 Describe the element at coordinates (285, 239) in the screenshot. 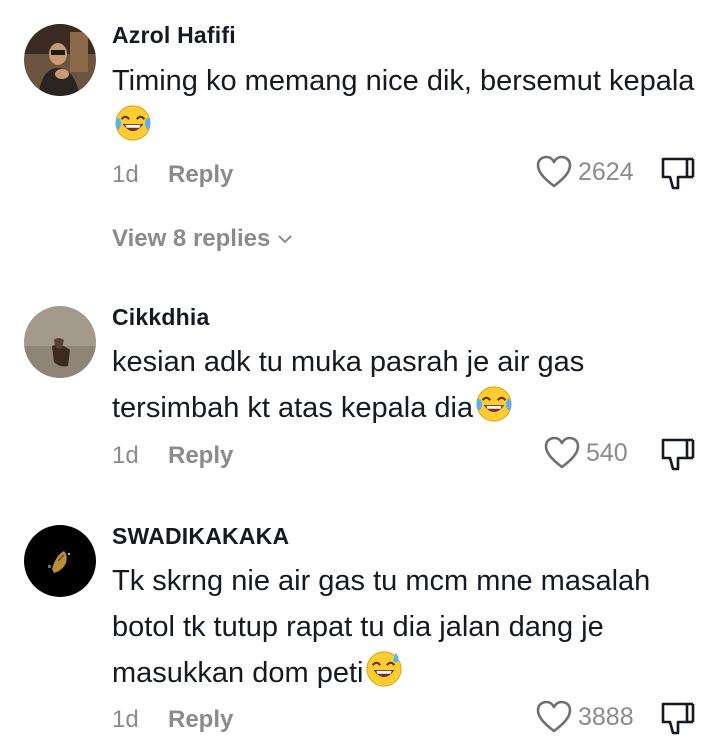

I see `chevron-down-icon` at that location.